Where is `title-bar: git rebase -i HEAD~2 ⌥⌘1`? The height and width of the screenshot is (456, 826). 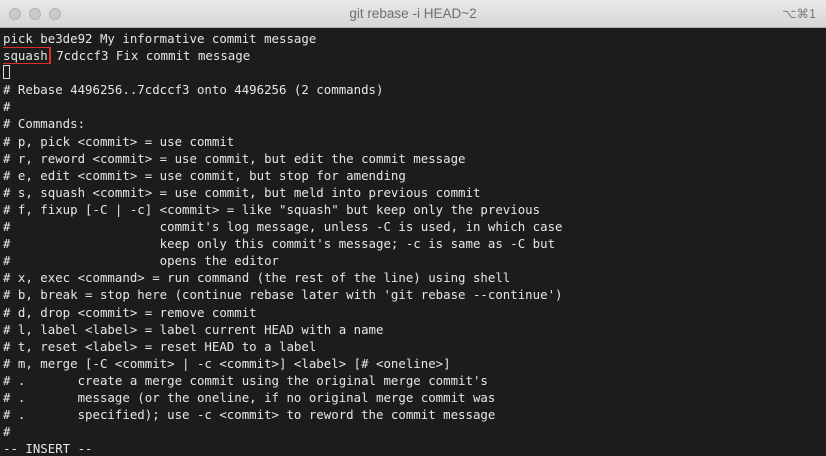 title-bar: git rebase -i HEAD~2 ⌥⌘1 is located at coordinates (413, 14).